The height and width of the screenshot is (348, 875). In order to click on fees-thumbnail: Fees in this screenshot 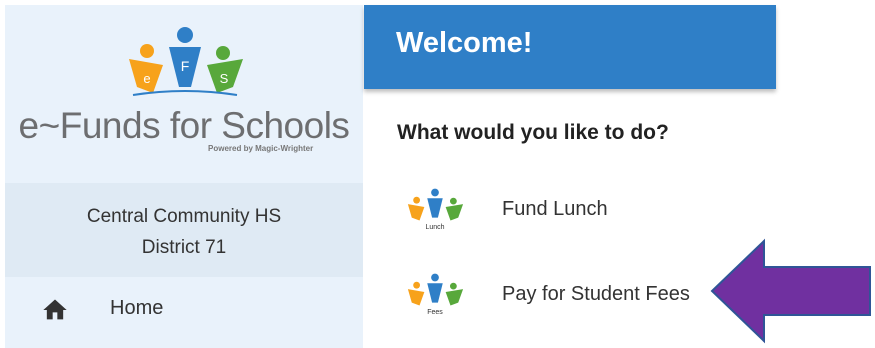, I will do `click(435, 297)`.